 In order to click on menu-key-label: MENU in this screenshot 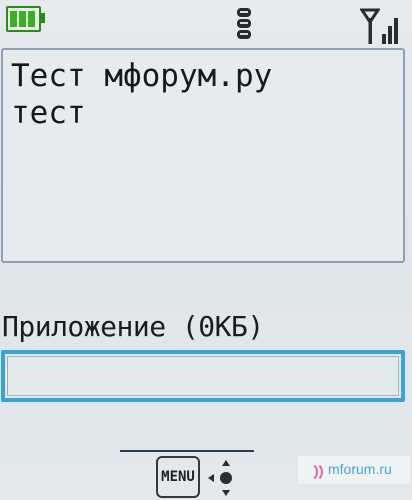, I will do `click(178, 476)`.